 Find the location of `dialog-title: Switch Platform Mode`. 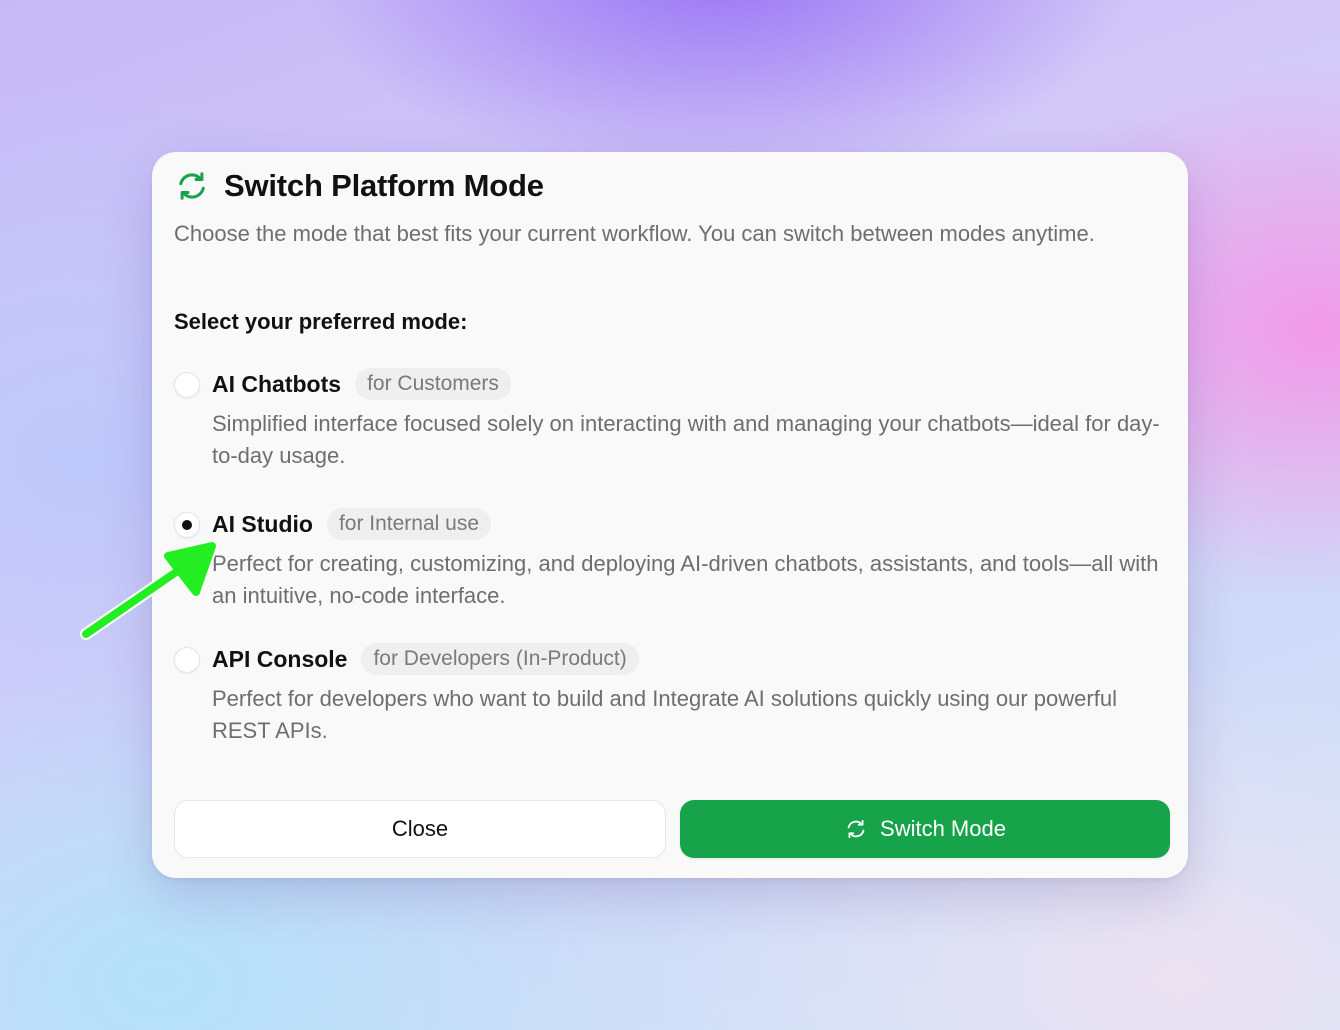

dialog-title: Switch Platform Mode is located at coordinates (384, 185).